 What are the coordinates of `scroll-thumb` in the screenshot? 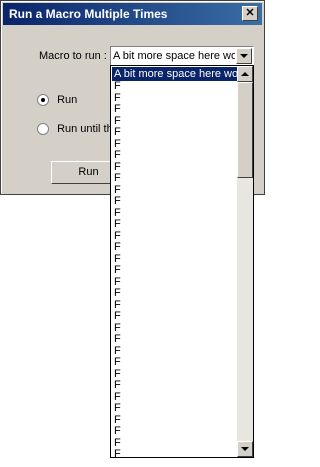 It's located at (245, 130).